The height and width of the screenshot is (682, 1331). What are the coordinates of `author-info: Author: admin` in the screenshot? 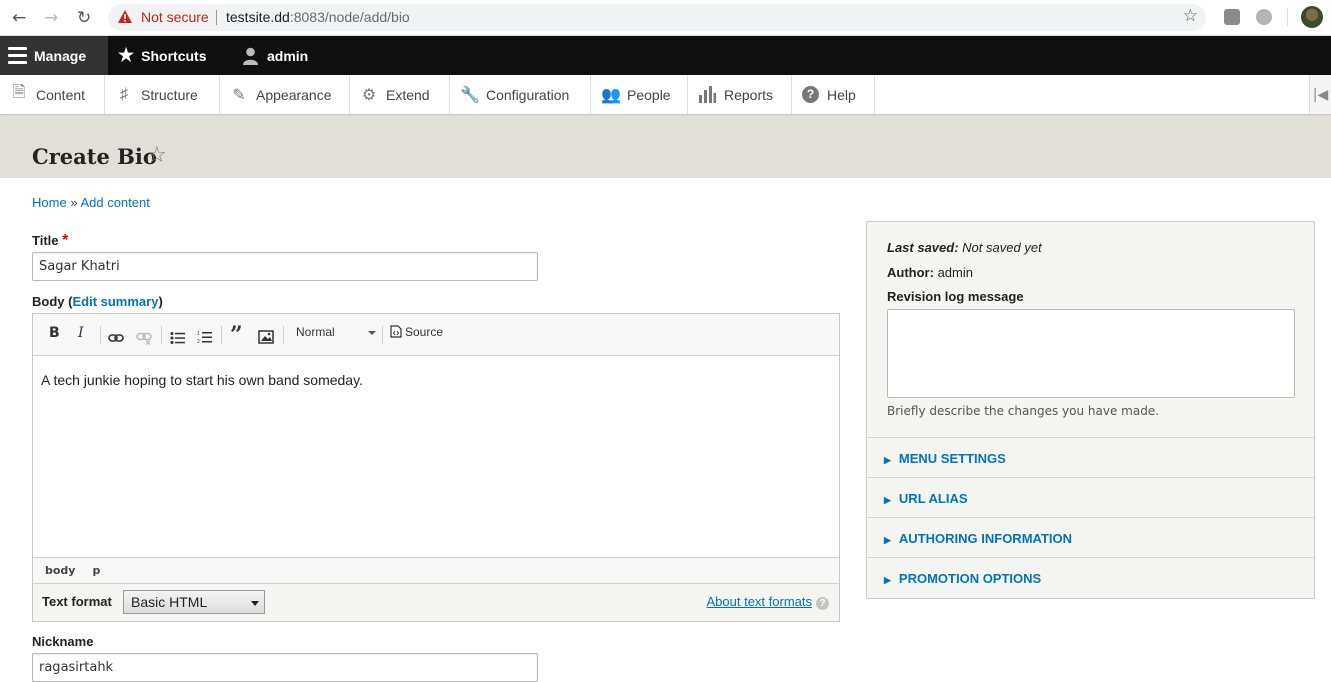 It's located at (930, 272).